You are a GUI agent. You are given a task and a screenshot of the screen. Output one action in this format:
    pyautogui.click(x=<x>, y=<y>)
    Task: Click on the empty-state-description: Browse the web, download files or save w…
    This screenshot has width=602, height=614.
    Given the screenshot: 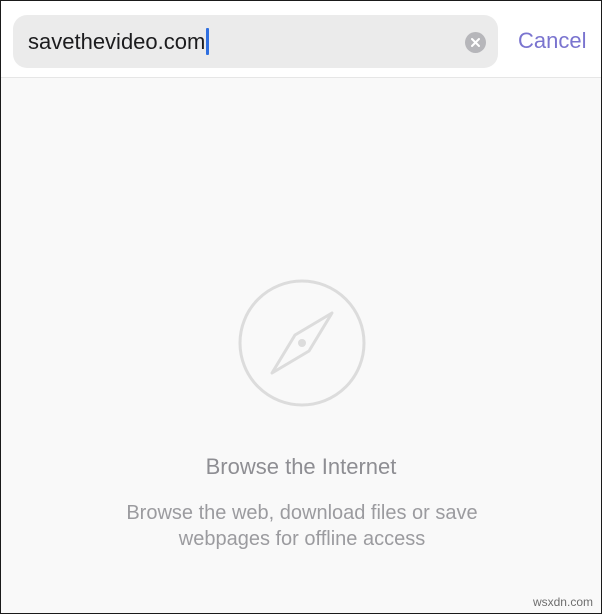 What is the action you would take?
    pyautogui.click(x=302, y=526)
    